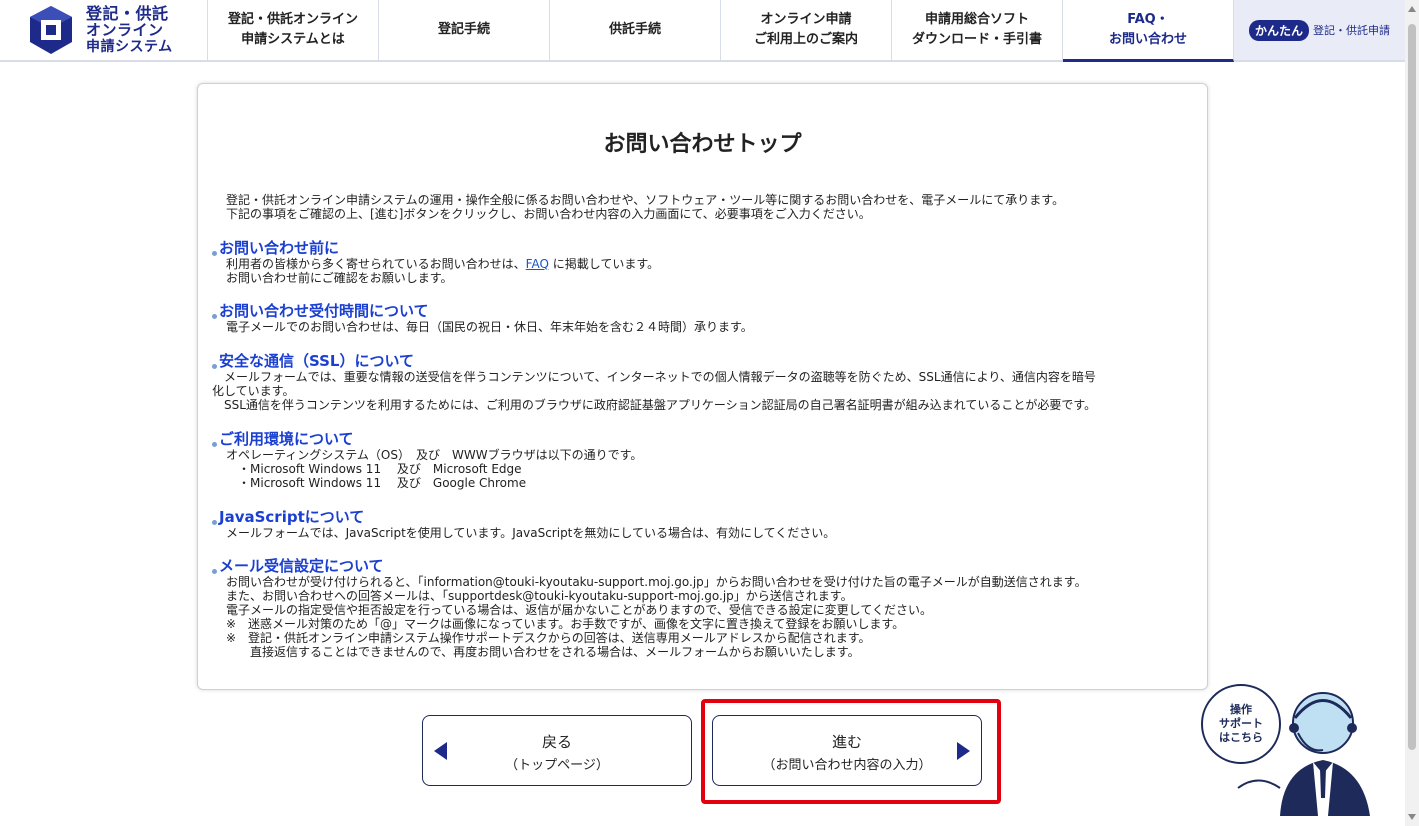 This screenshot has width=1419, height=826. Describe the element at coordinates (286, 439) in the screenshot. I see `section-title: ご利用環境について` at that location.